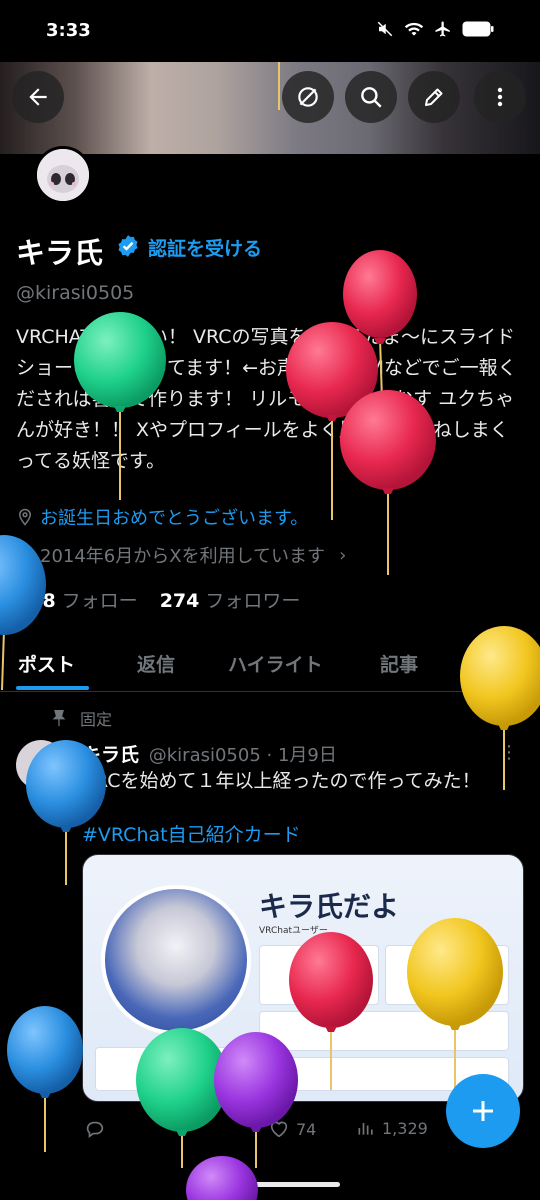 This screenshot has height=1200, width=540. Describe the element at coordinates (281, 781) in the screenshot. I see `post-text: VRCを始めて１年以上経ったので作ってみた！` at that location.